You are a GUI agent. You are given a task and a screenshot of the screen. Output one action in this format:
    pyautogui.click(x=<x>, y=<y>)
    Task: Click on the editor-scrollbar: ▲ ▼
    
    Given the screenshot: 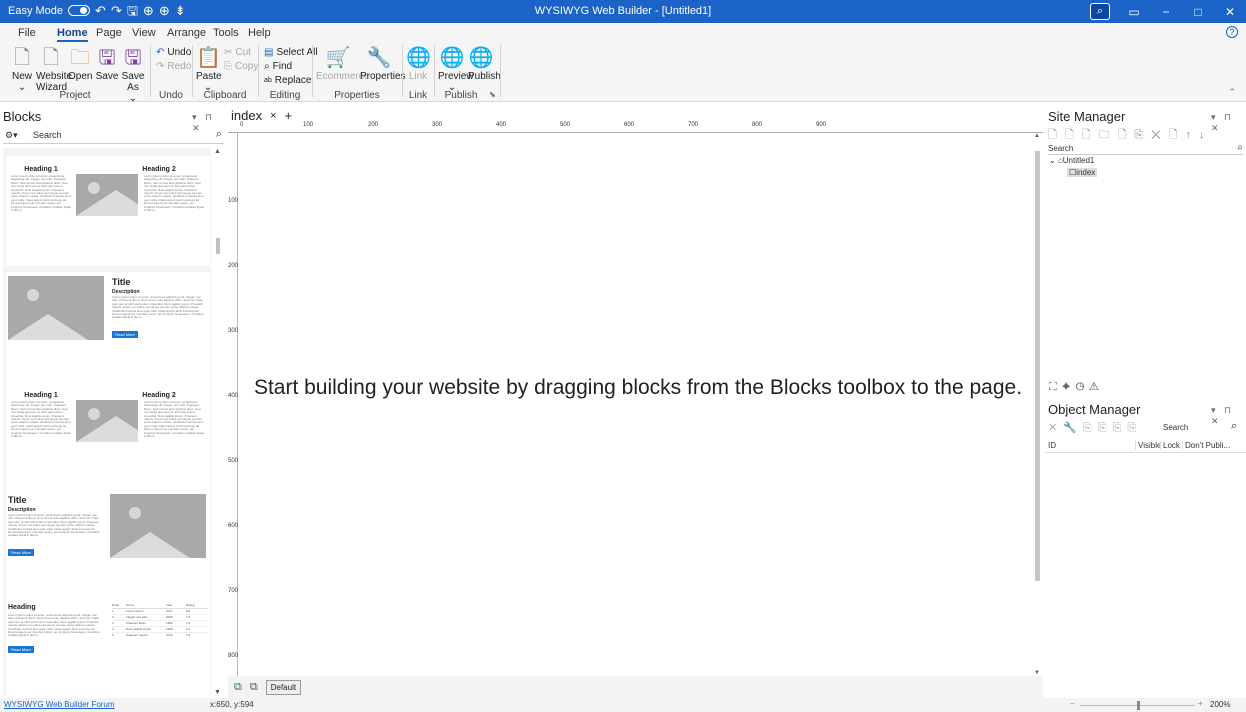 What is the action you would take?
    pyautogui.click(x=1037, y=404)
    